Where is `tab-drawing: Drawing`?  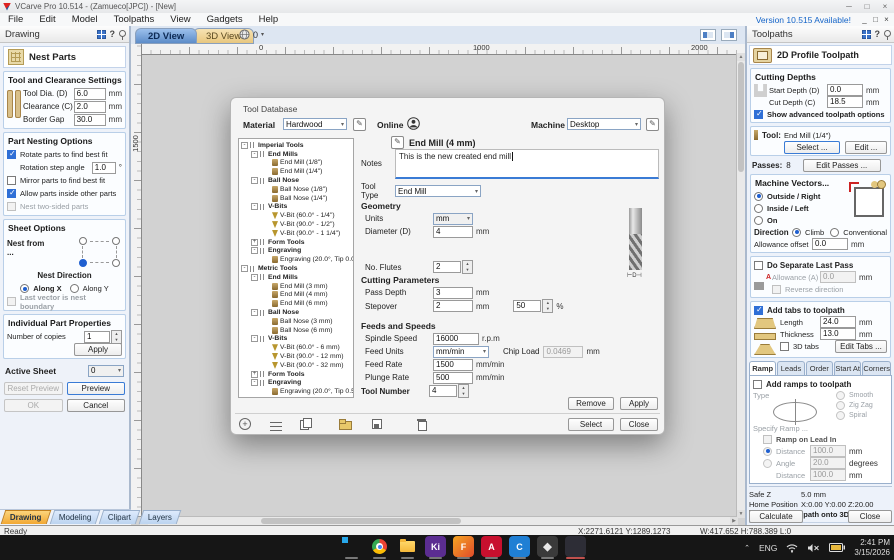 tab-drawing: Drawing is located at coordinates (25, 517).